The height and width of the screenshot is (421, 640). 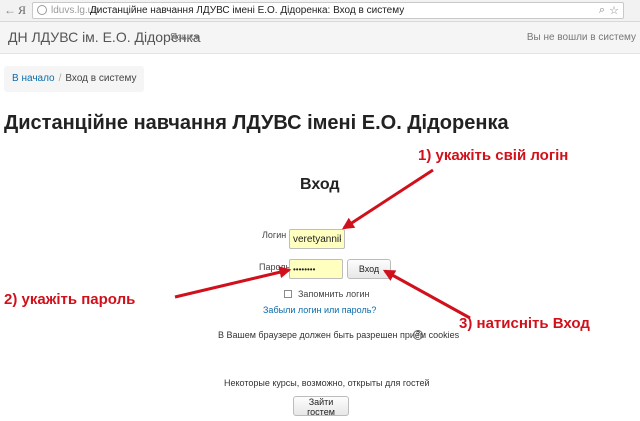 I want to click on arrow-to-username, so click(x=387, y=199).